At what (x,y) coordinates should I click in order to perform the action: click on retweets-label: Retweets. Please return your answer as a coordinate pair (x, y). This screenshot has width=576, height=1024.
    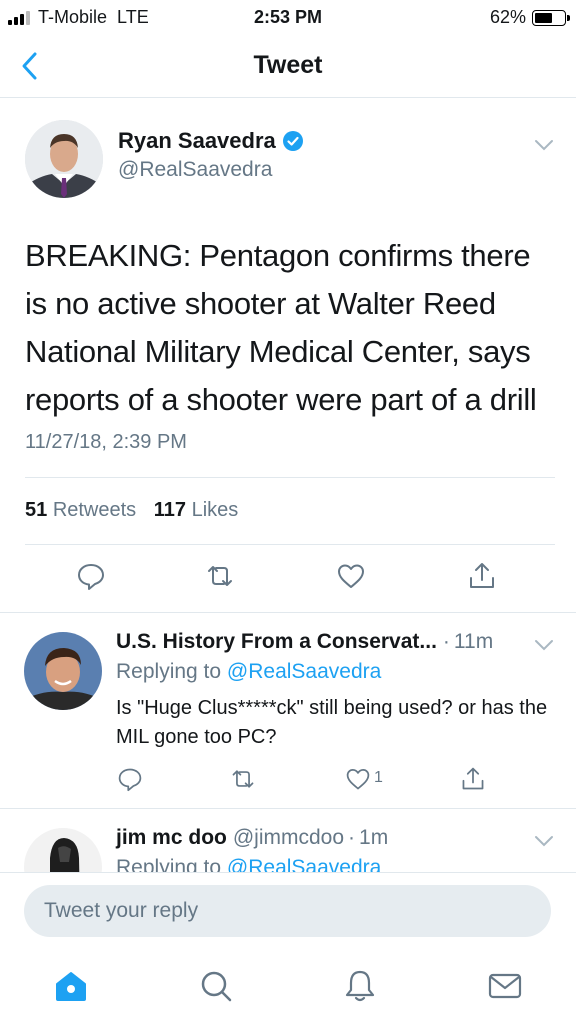
    Looking at the image, I should click on (94, 510).